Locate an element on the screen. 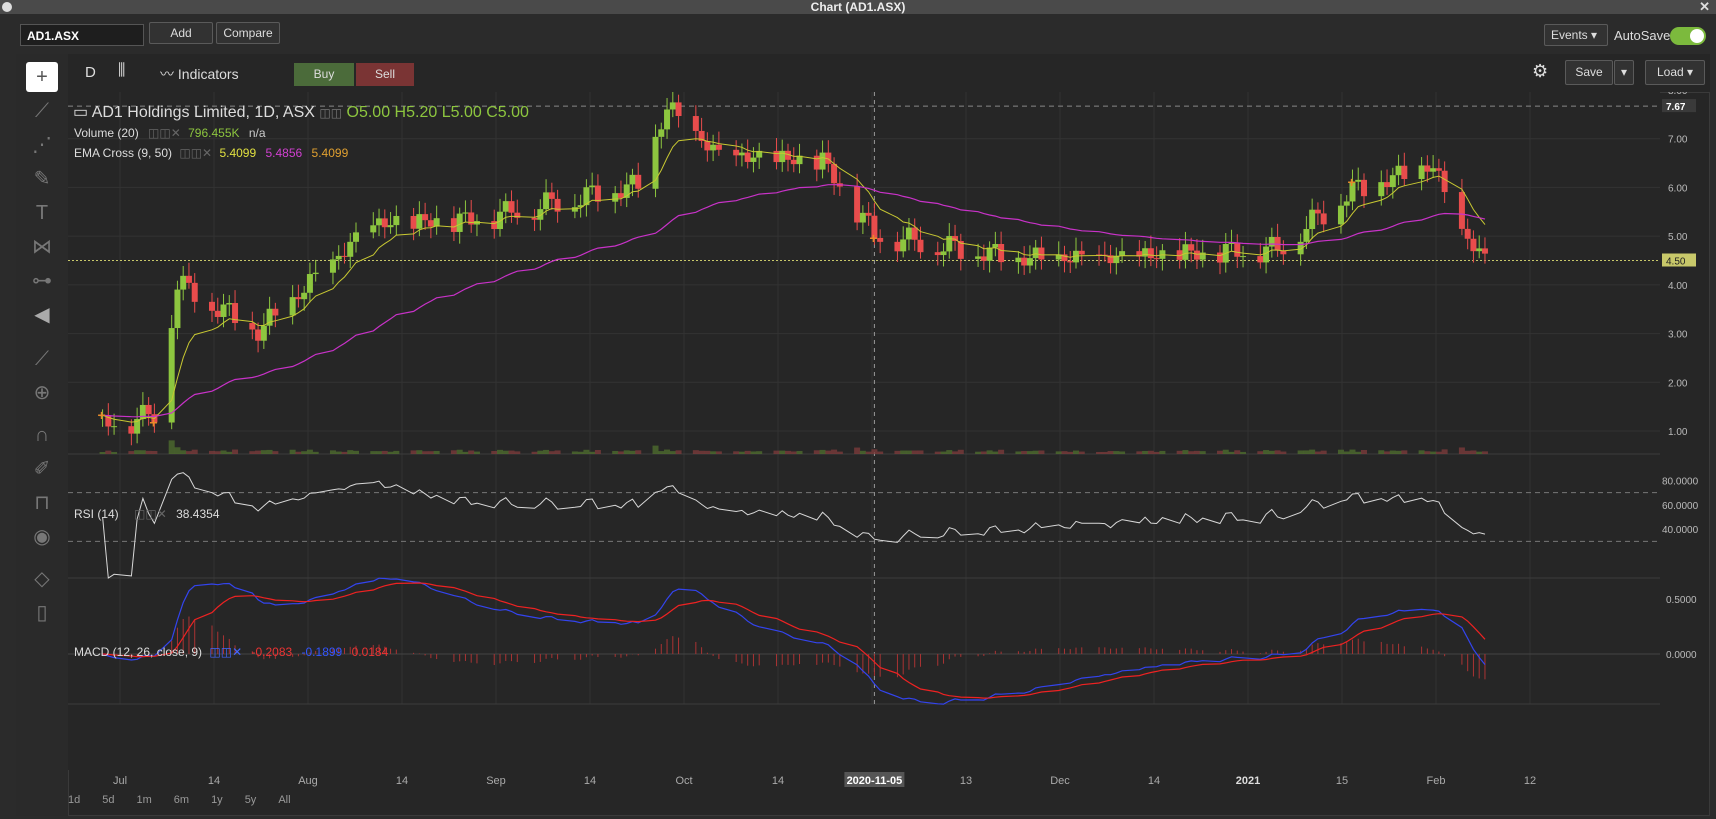 The height and width of the screenshot is (819, 1716). gear-icon: ⚙ is located at coordinates (1540, 71).